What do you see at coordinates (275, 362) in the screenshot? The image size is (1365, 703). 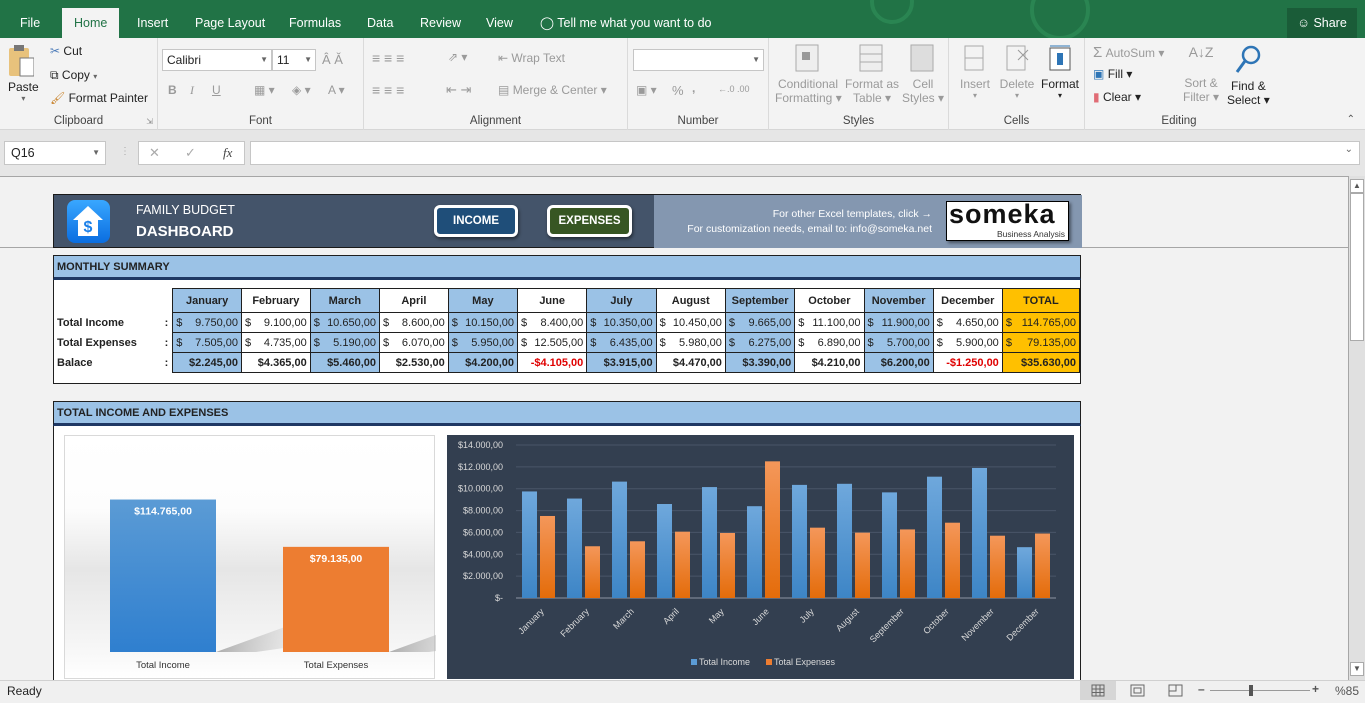 I see `balance-cell: $4.365,00` at bounding box center [275, 362].